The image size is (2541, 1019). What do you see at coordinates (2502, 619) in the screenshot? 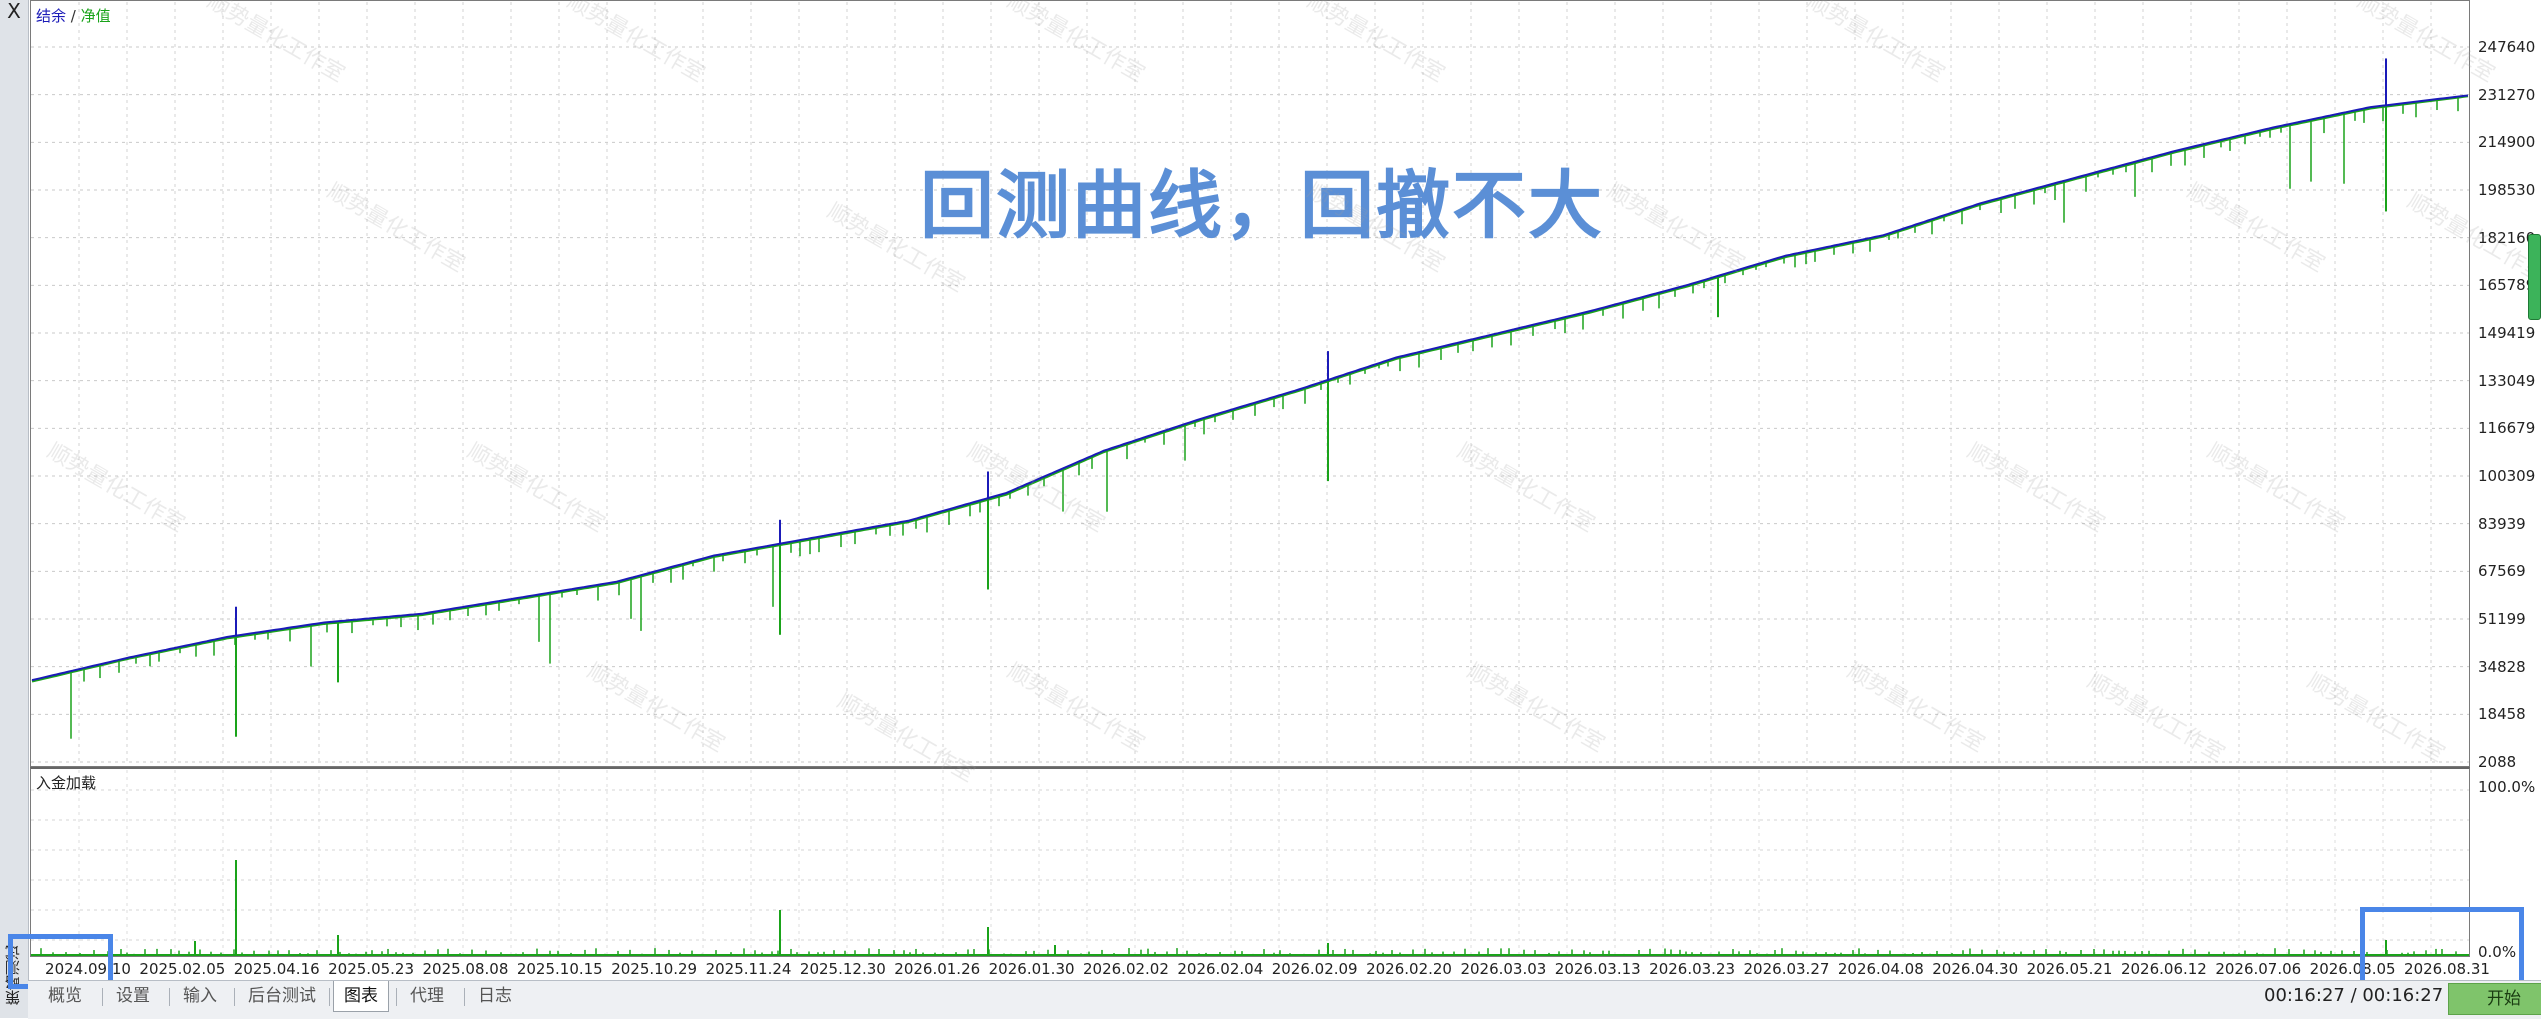
I see `y-tick-label: 51199` at bounding box center [2502, 619].